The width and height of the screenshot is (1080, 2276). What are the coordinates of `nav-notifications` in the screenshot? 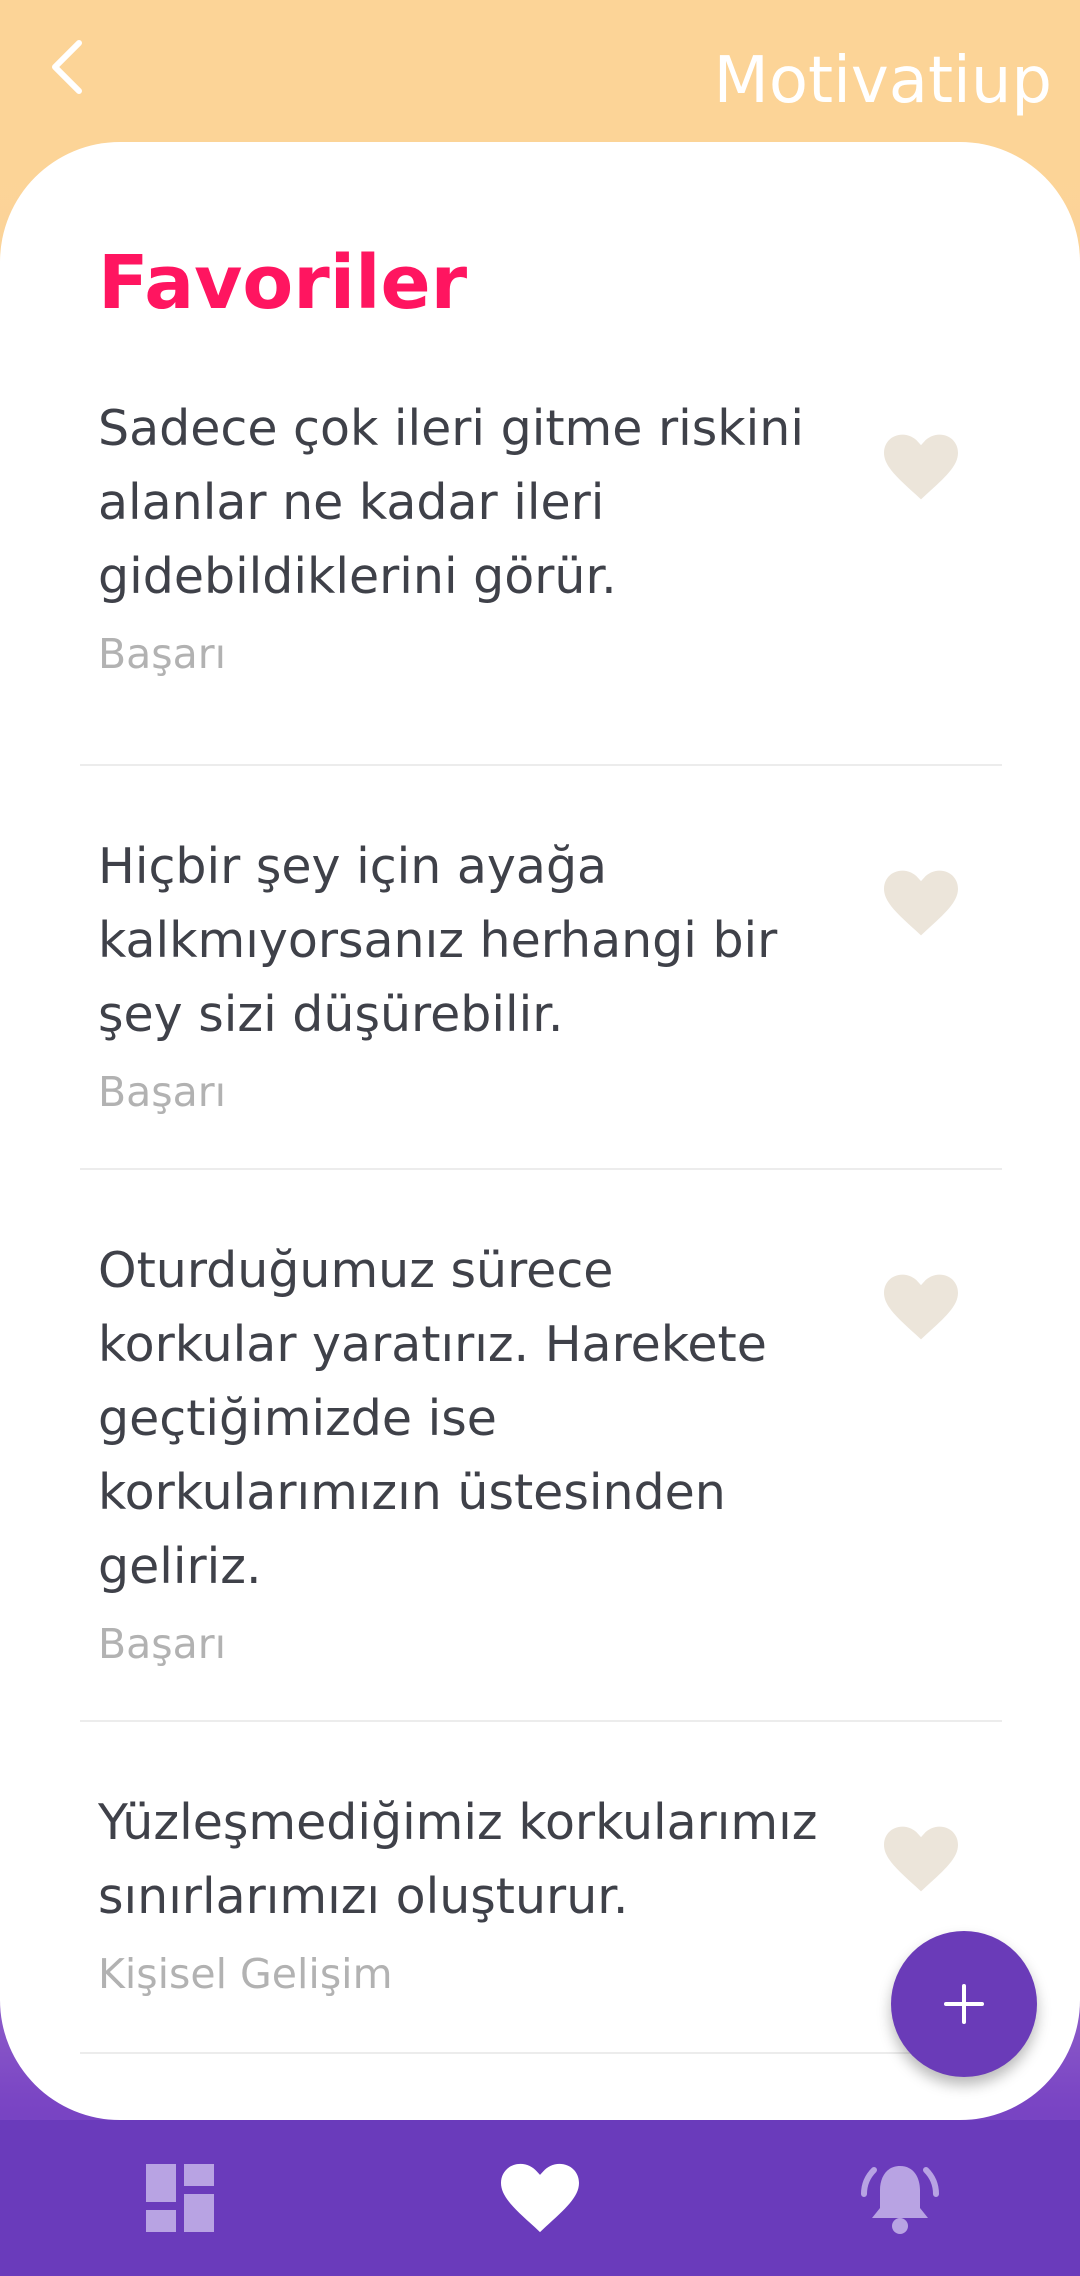 It's located at (900, 2198).